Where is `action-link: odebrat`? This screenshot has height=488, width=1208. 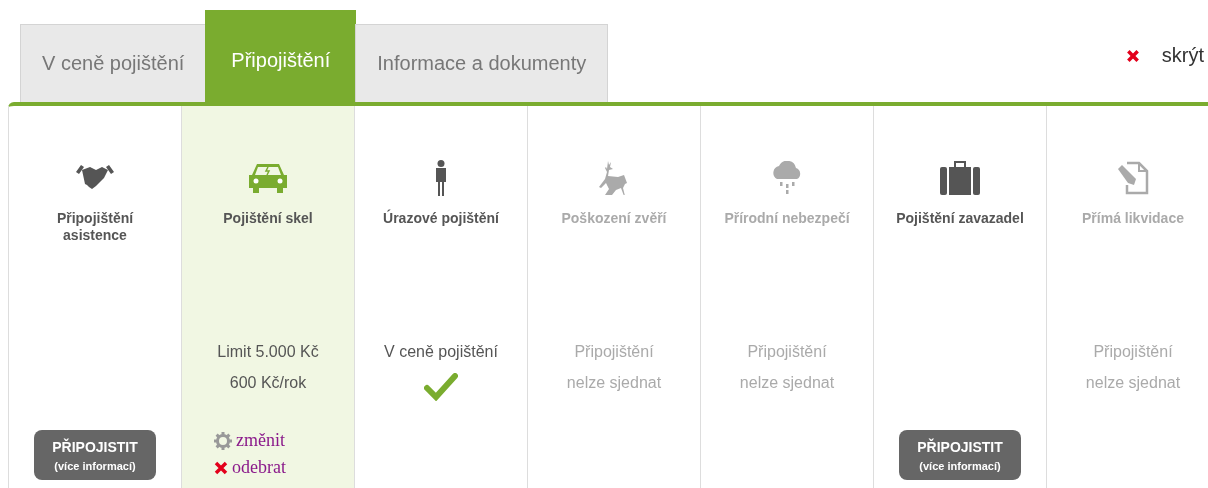 action-link: odebrat is located at coordinates (259, 467).